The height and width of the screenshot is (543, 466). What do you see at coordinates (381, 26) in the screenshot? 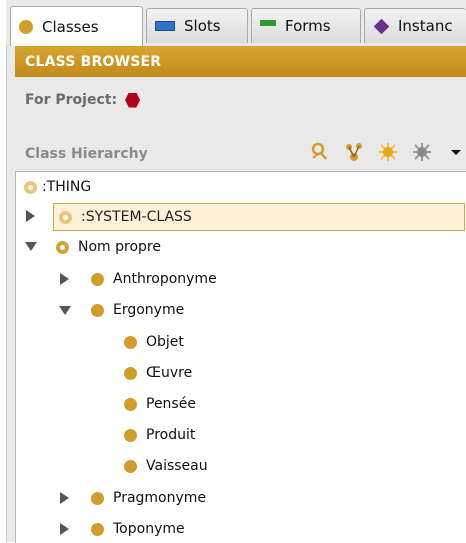
I see `instance-diamond-icon` at bounding box center [381, 26].